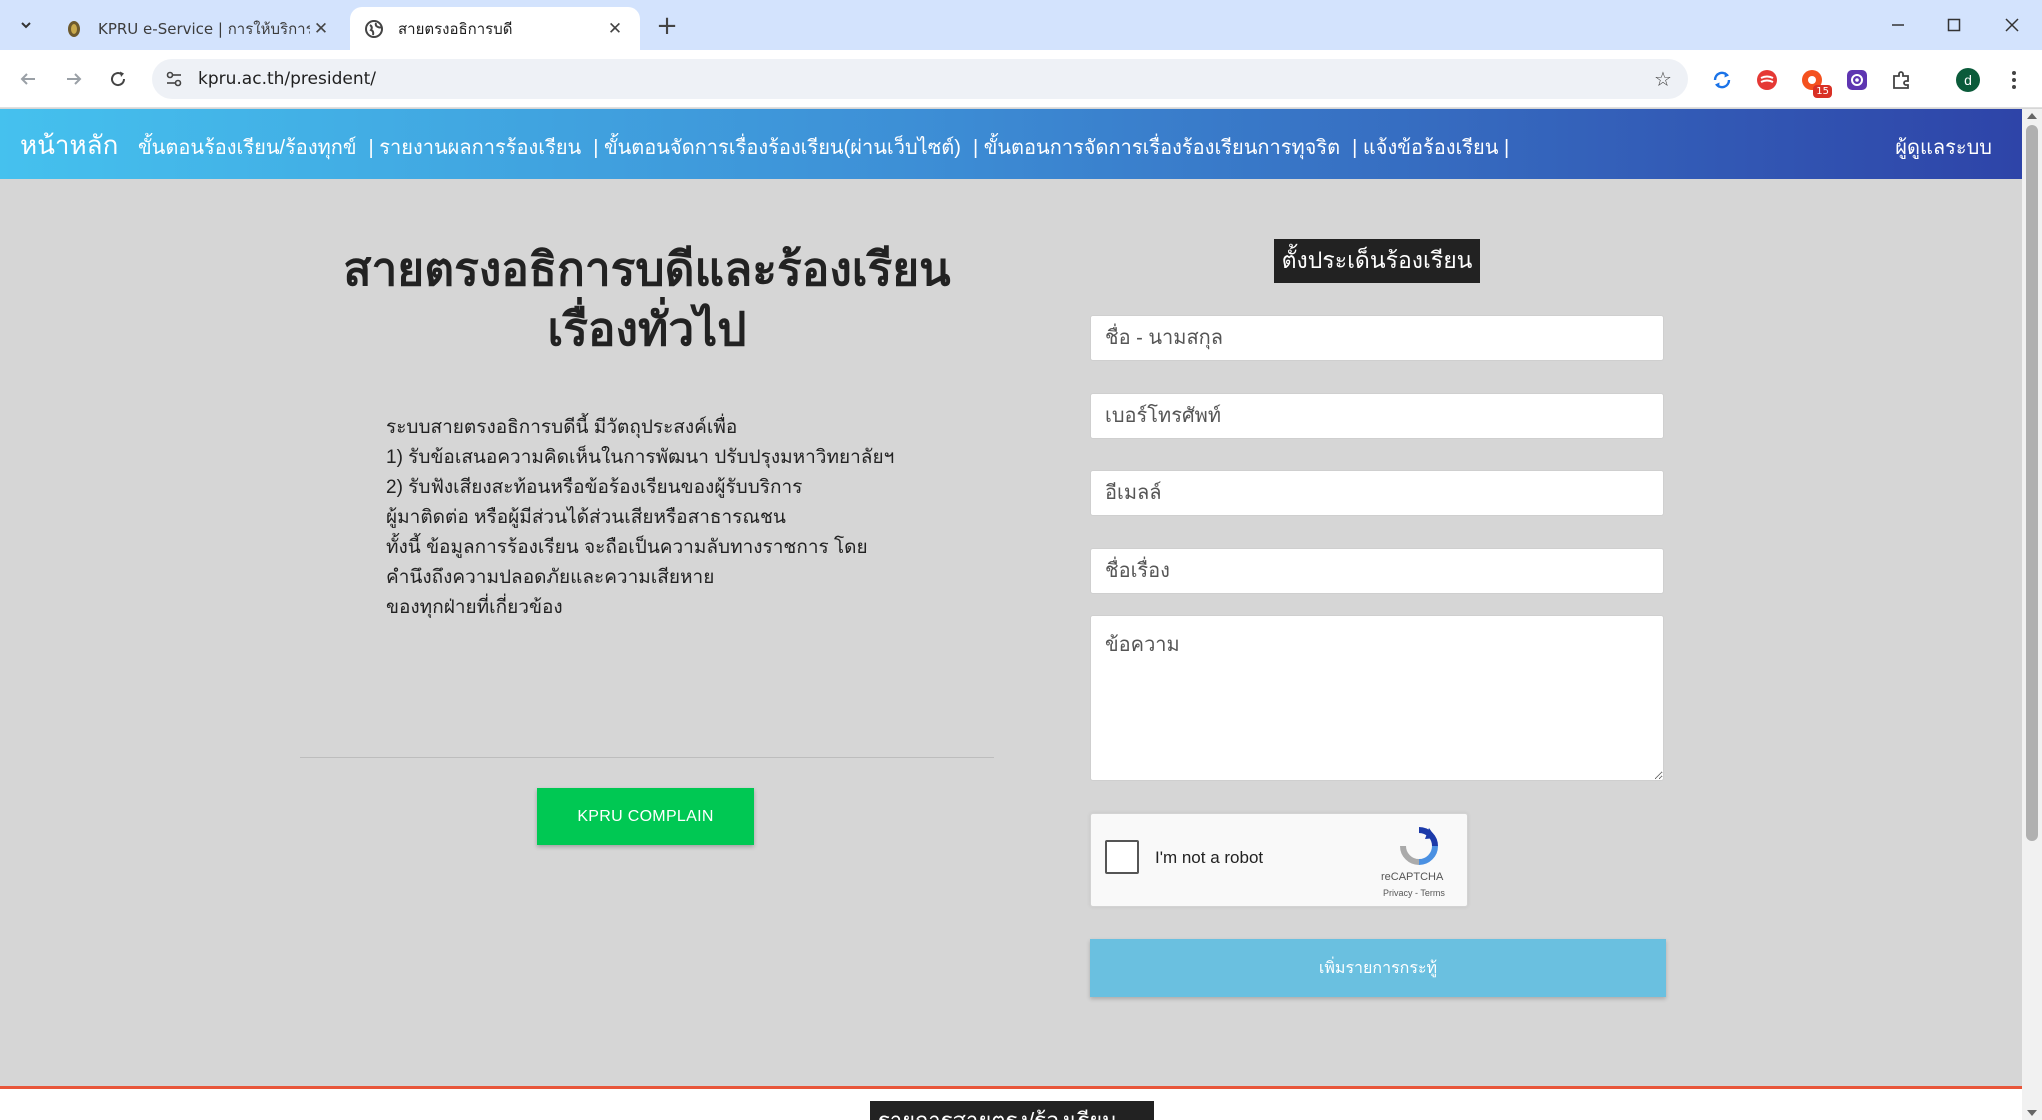 This screenshot has height=1120, width=2042. Describe the element at coordinates (247, 147) in the screenshot. I see `nav-link-complaint-steps: ขั้นตอนร้องเรียน/ร้องทุกข์` at that location.